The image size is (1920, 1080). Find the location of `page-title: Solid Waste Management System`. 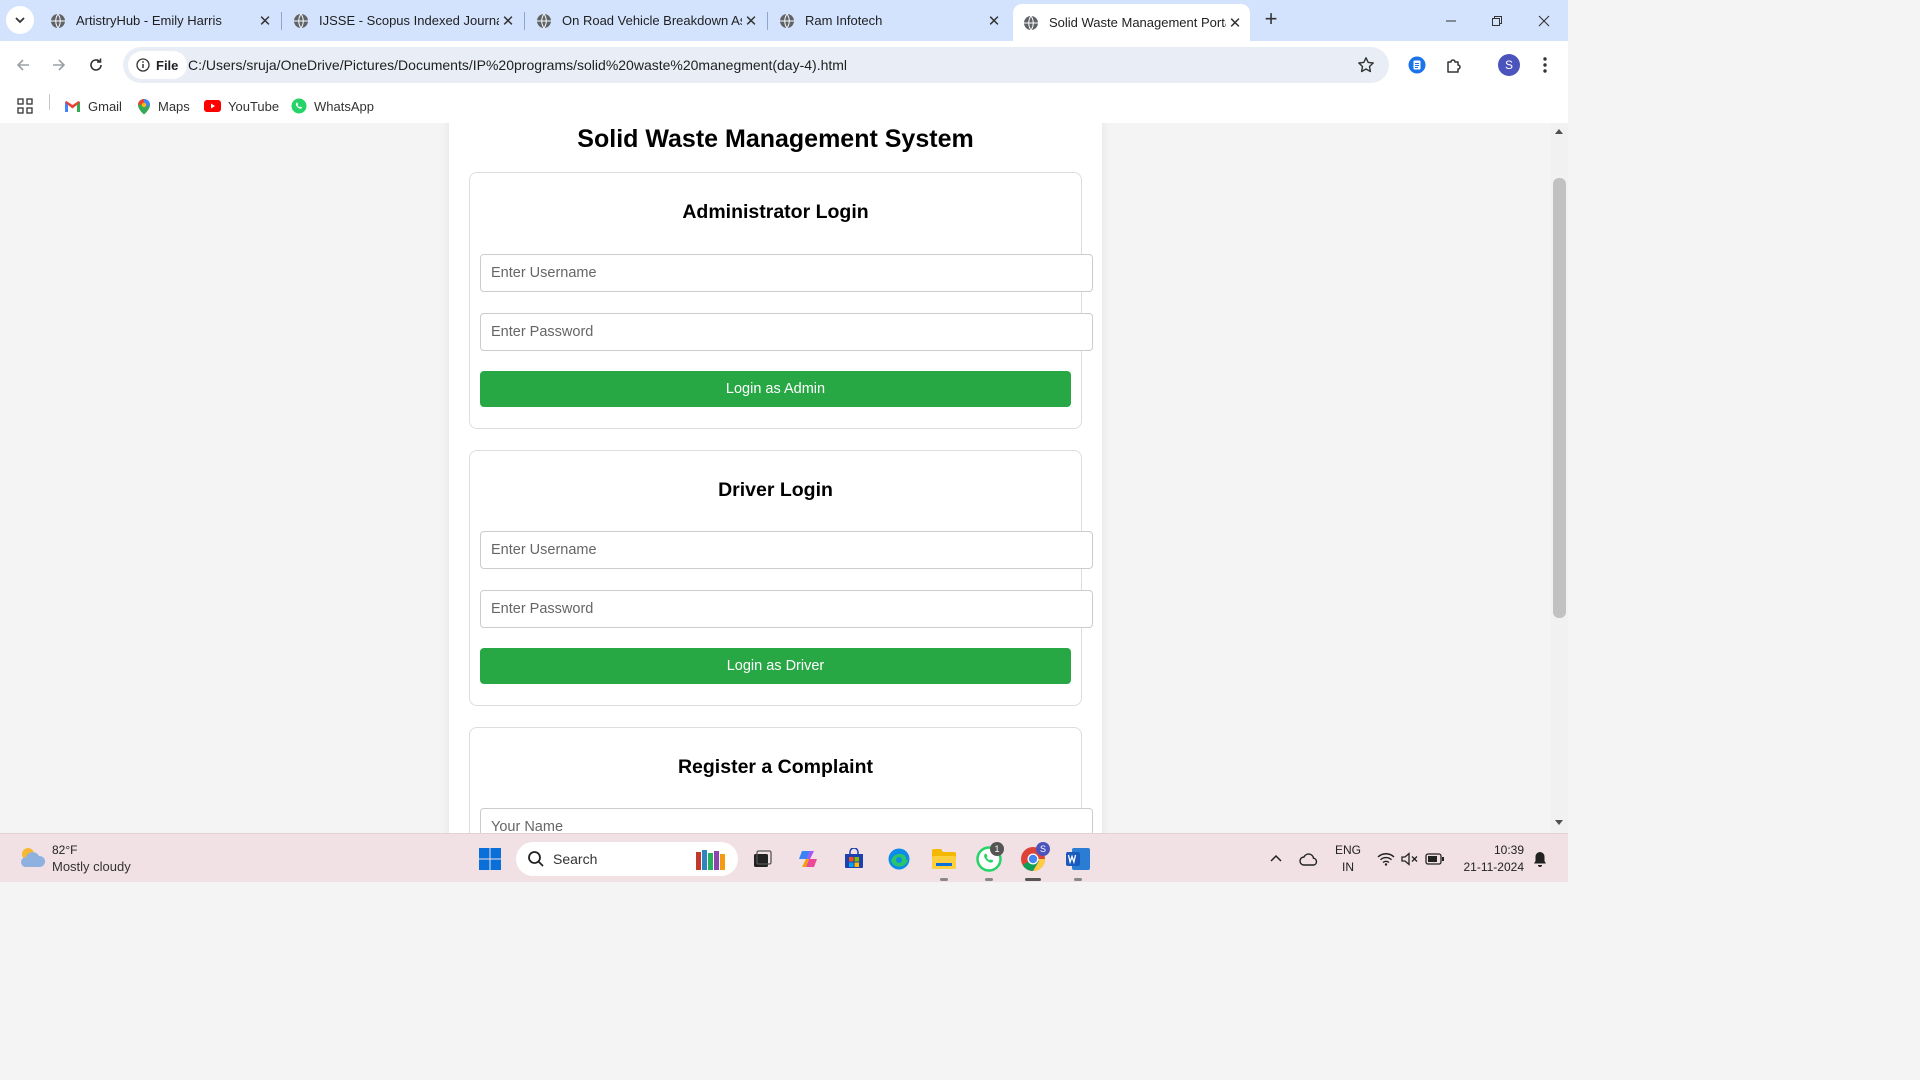

page-title: Solid Waste Management System is located at coordinates (775, 139).